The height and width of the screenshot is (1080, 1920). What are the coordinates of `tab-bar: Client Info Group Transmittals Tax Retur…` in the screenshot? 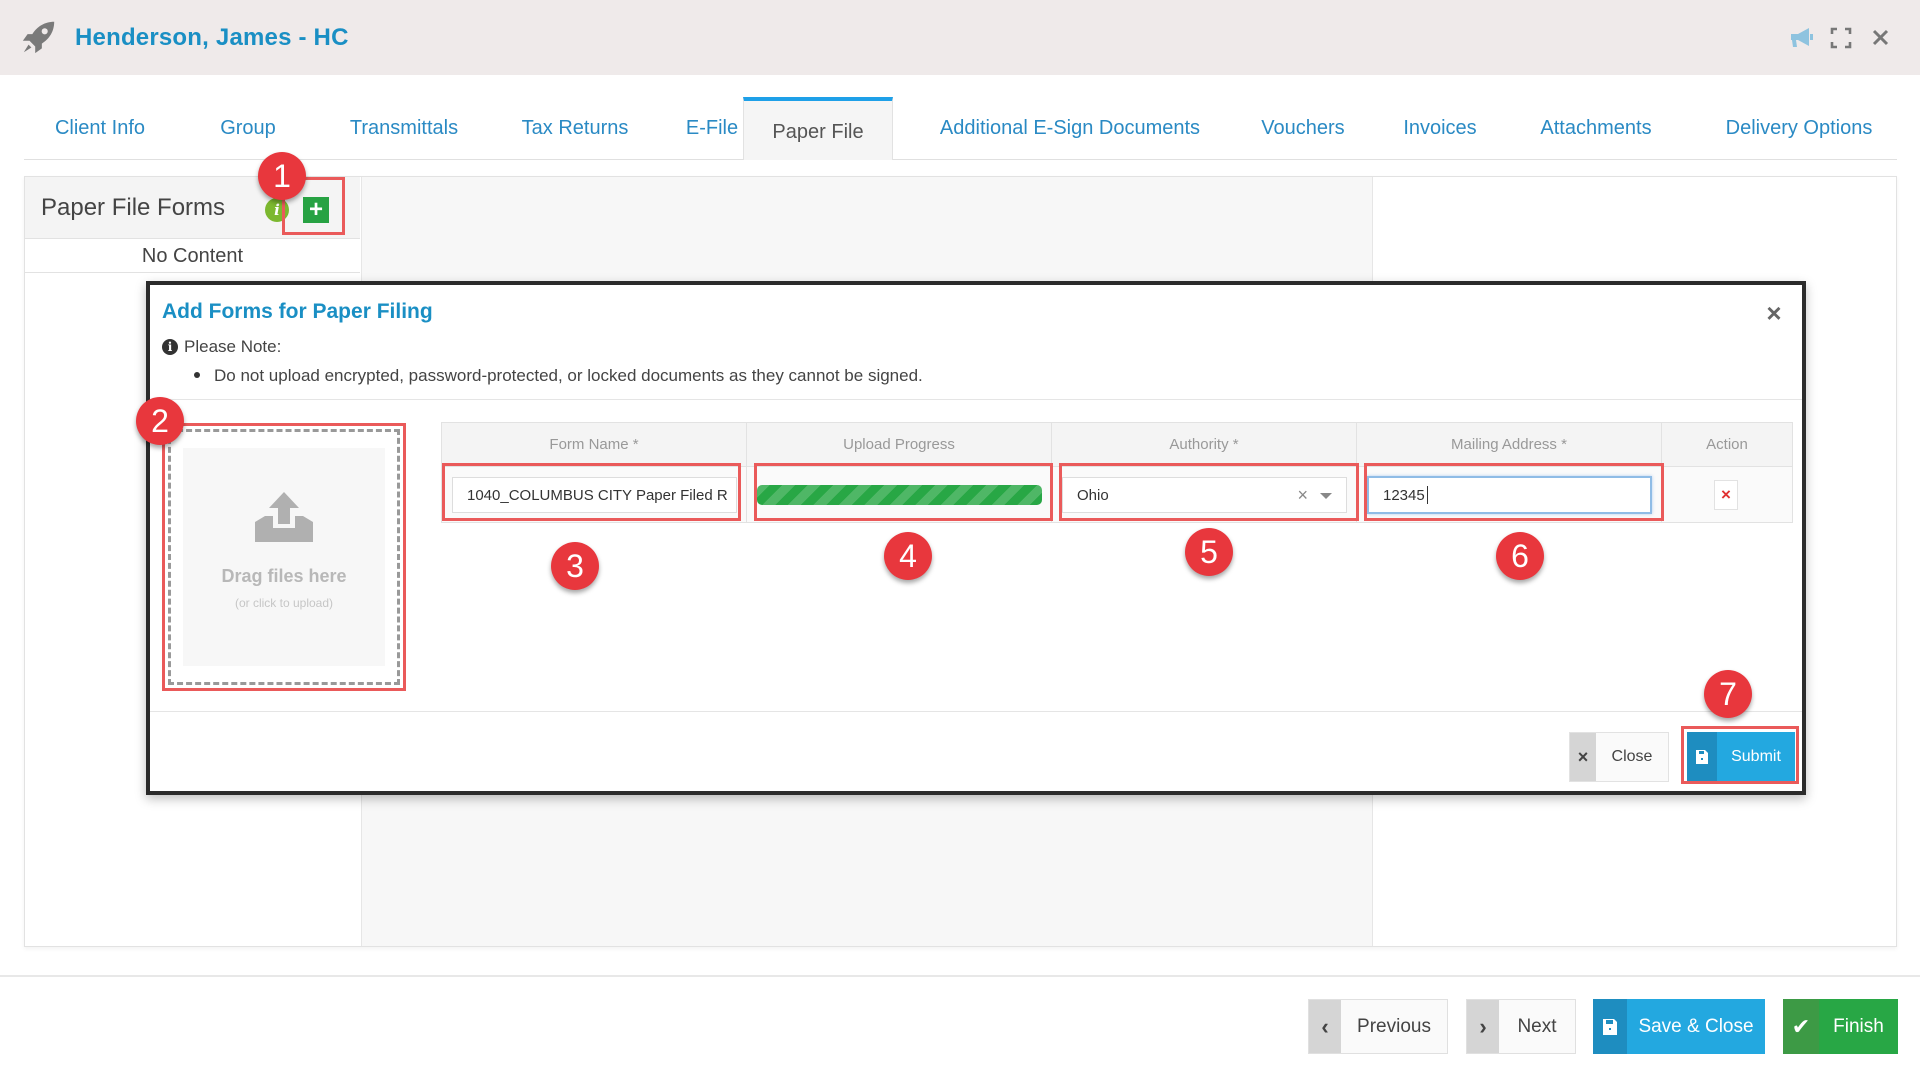 It's located at (960, 128).